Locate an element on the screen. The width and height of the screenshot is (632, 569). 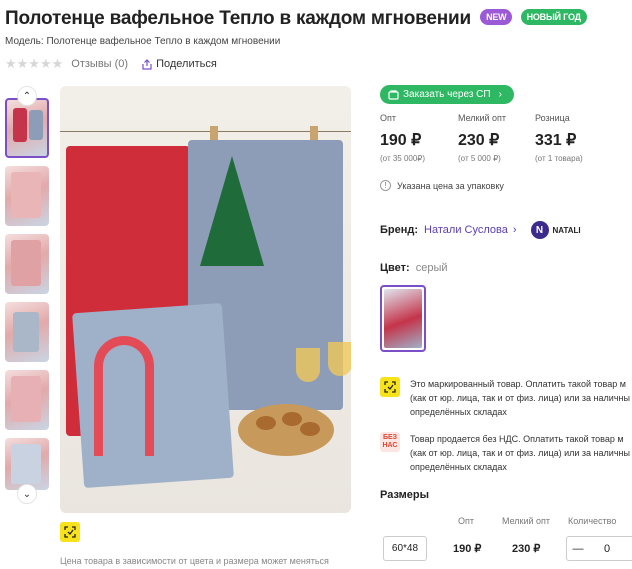
share-label: Поделиться is located at coordinates (186, 64).